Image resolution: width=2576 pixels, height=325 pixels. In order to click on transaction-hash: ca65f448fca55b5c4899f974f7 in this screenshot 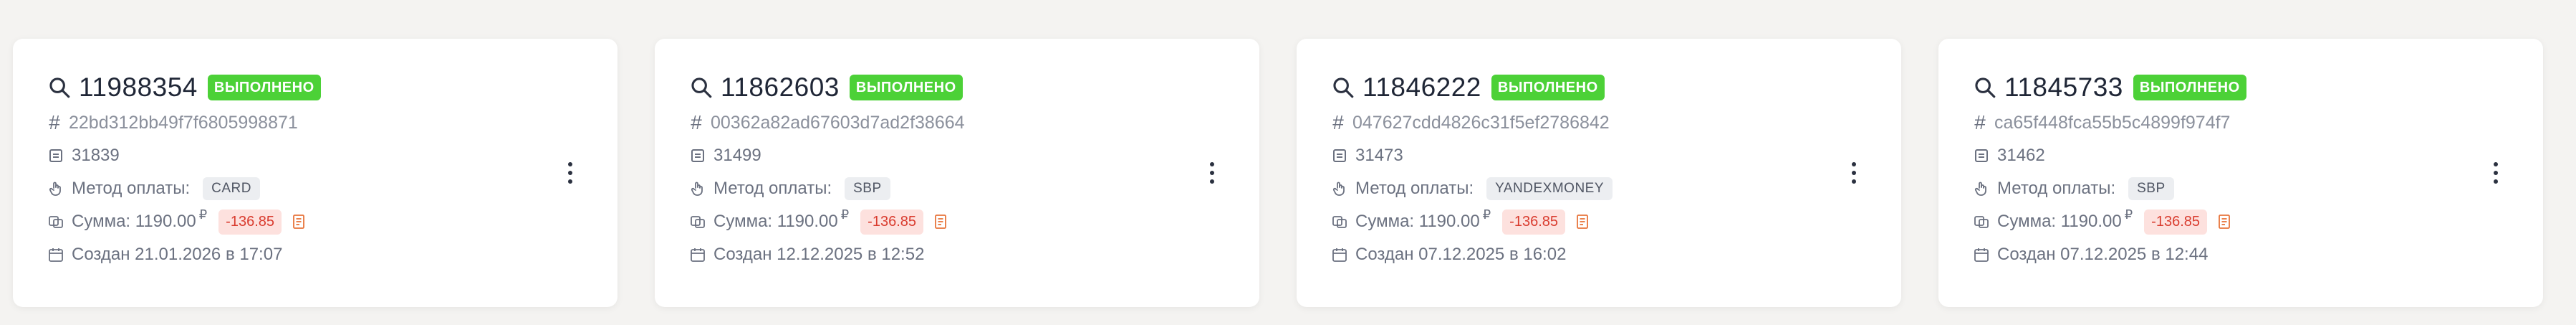, I will do `click(2112, 123)`.